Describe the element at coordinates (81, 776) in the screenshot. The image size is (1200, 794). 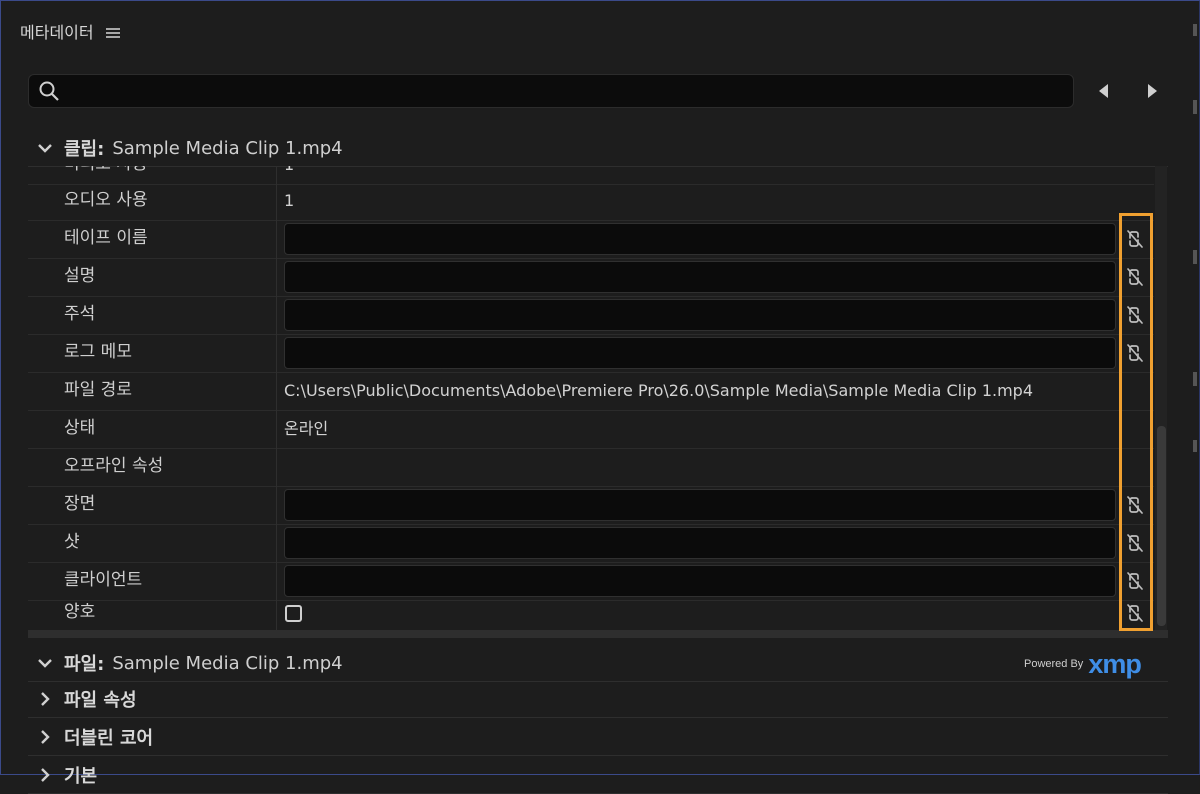
I see `section-basic-label: 기본` at that location.